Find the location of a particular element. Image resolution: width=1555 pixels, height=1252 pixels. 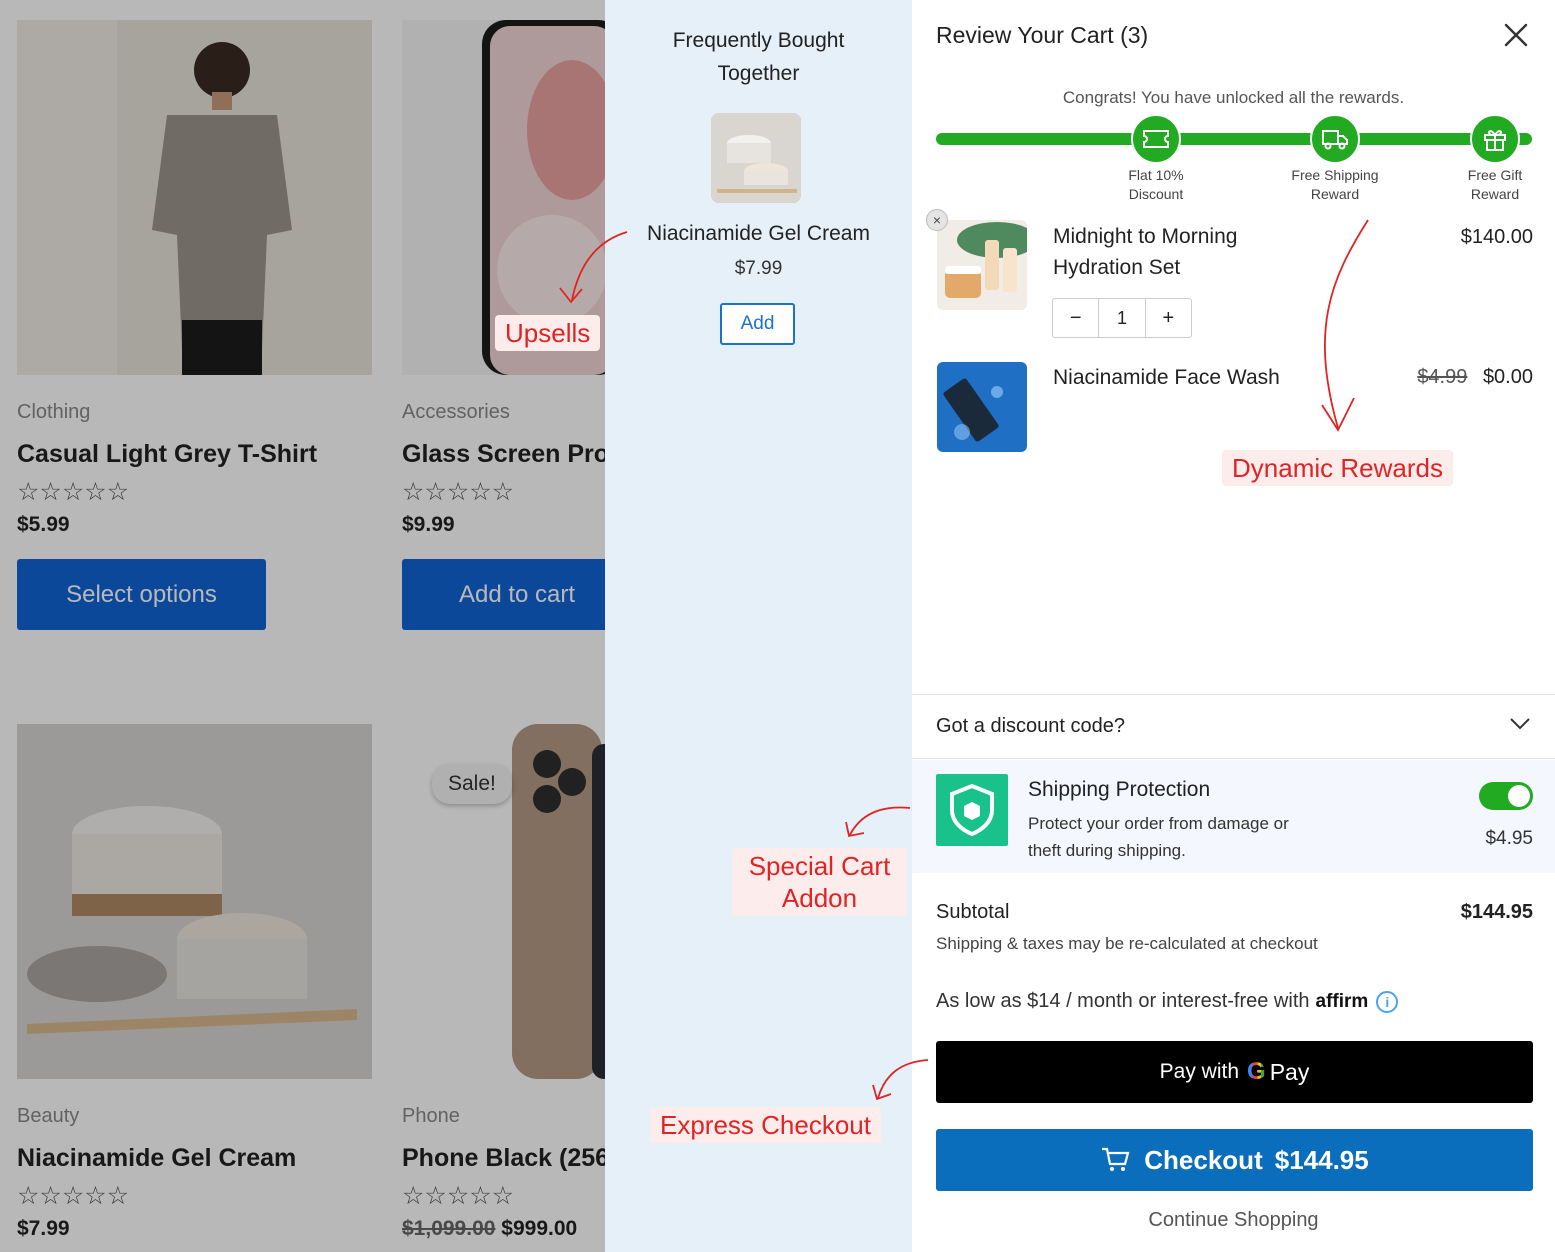

checkout-amount: $144.95 is located at coordinates (1321, 1159).